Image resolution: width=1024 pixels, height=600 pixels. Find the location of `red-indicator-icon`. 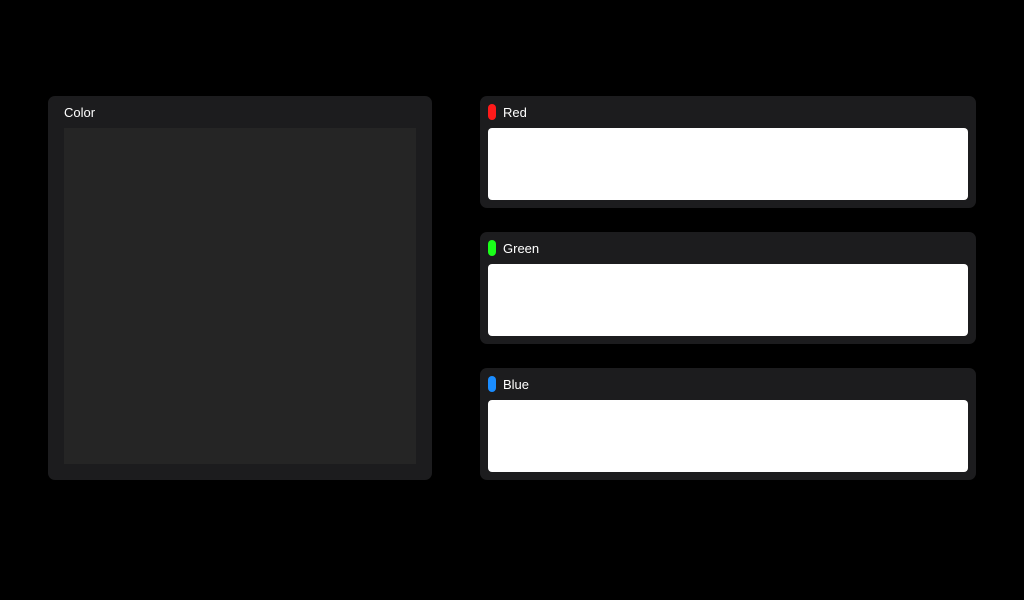

red-indicator-icon is located at coordinates (492, 112).